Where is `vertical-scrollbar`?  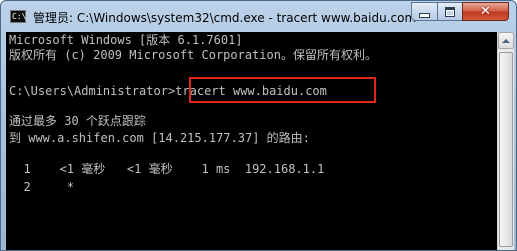 vertical-scrollbar is located at coordinates (505, 141).